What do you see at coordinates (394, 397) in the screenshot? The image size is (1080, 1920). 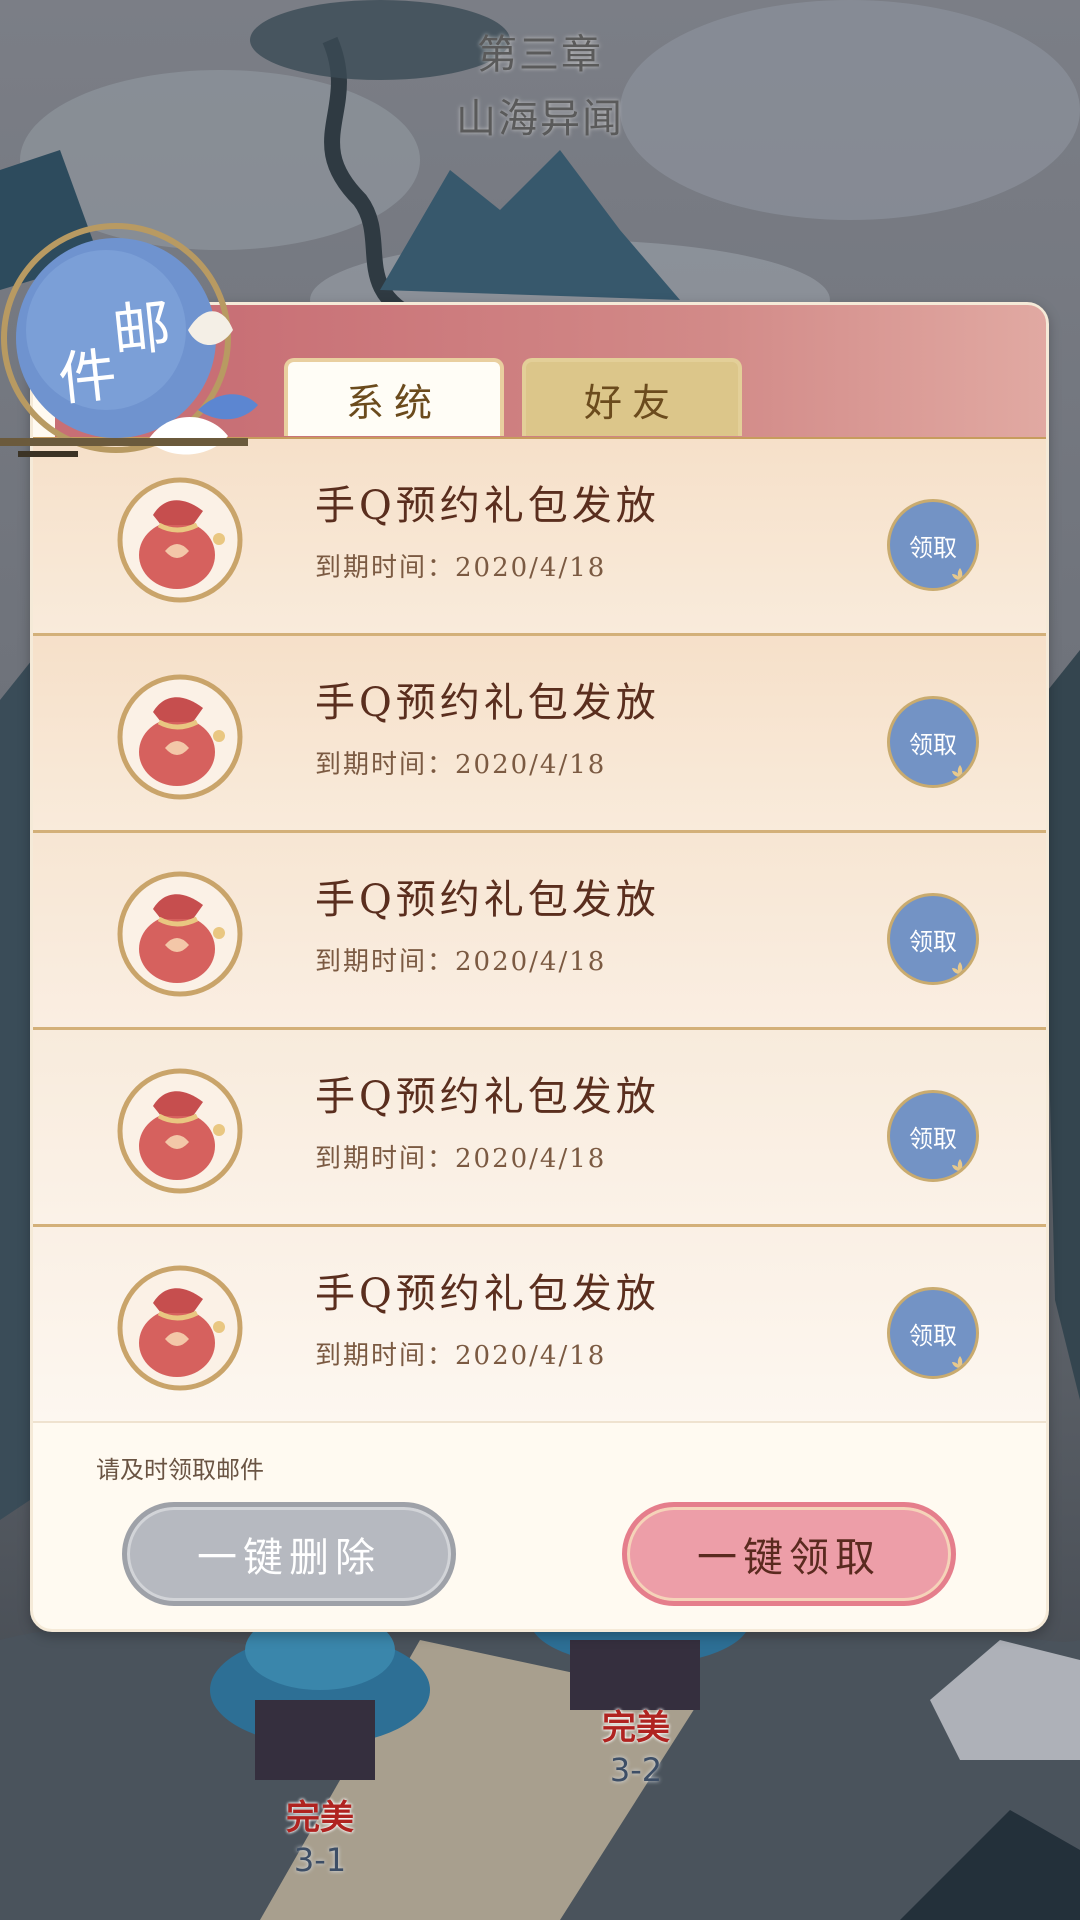 I see `tab-system: 系统` at bounding box center [394, 397].